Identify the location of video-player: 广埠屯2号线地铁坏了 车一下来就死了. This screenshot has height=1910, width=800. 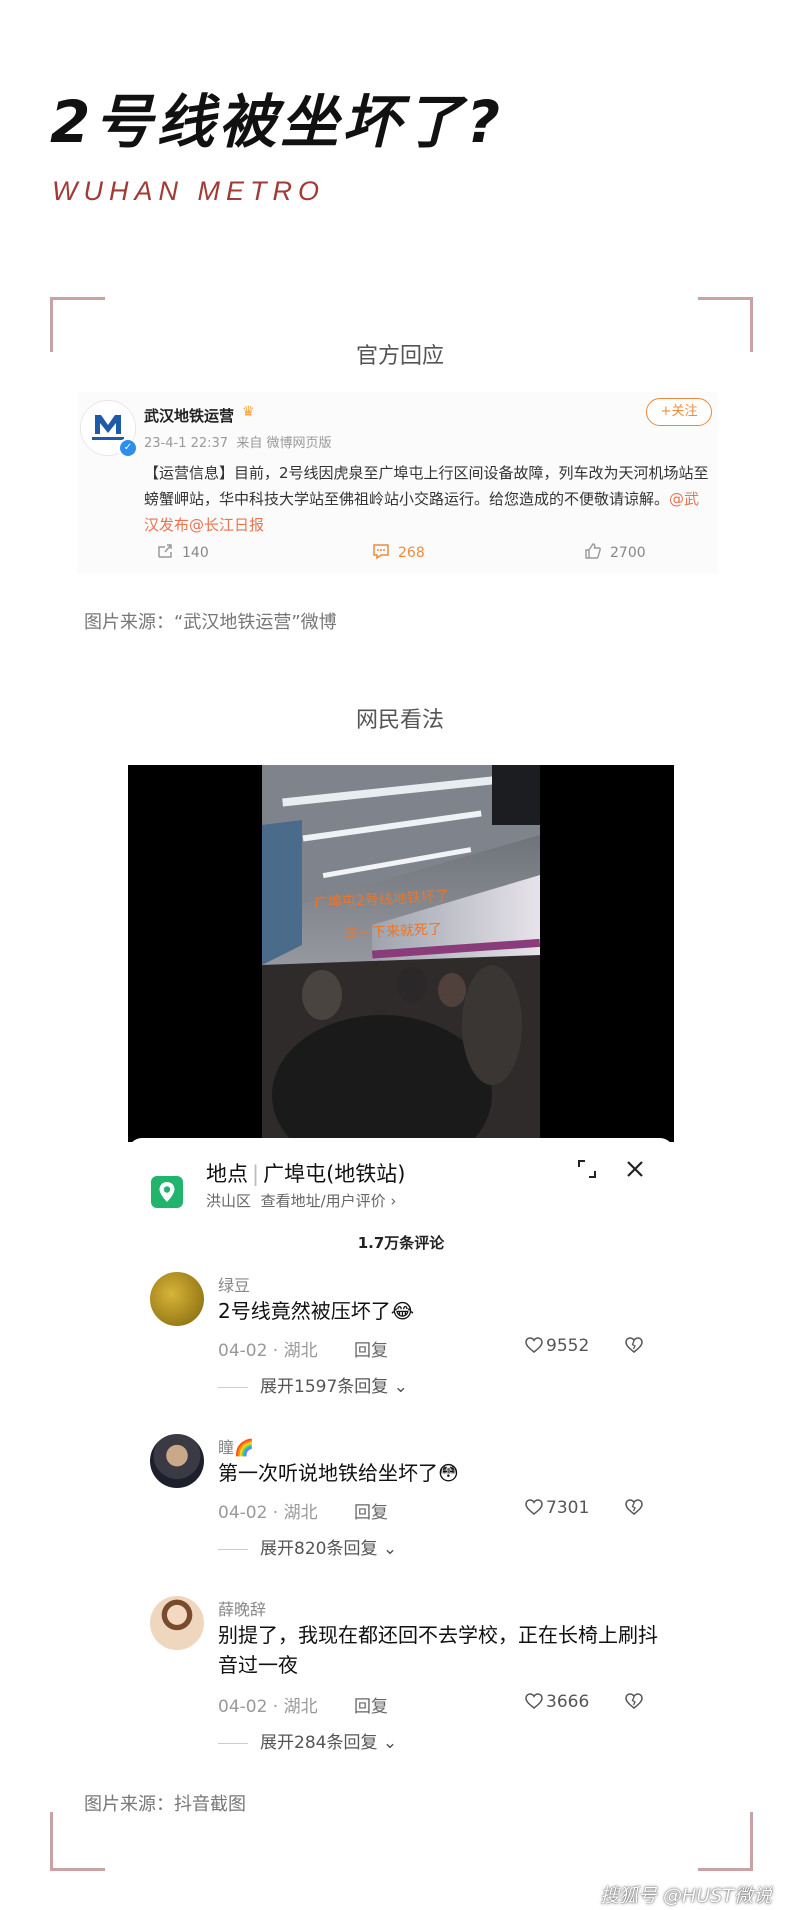
(401, 953).